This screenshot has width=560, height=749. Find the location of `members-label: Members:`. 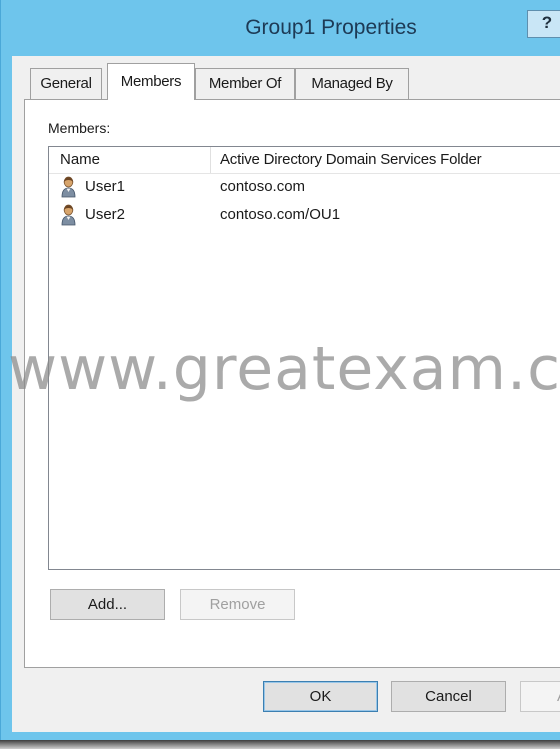

members-label: Members: is located at coordinates (79, 128).